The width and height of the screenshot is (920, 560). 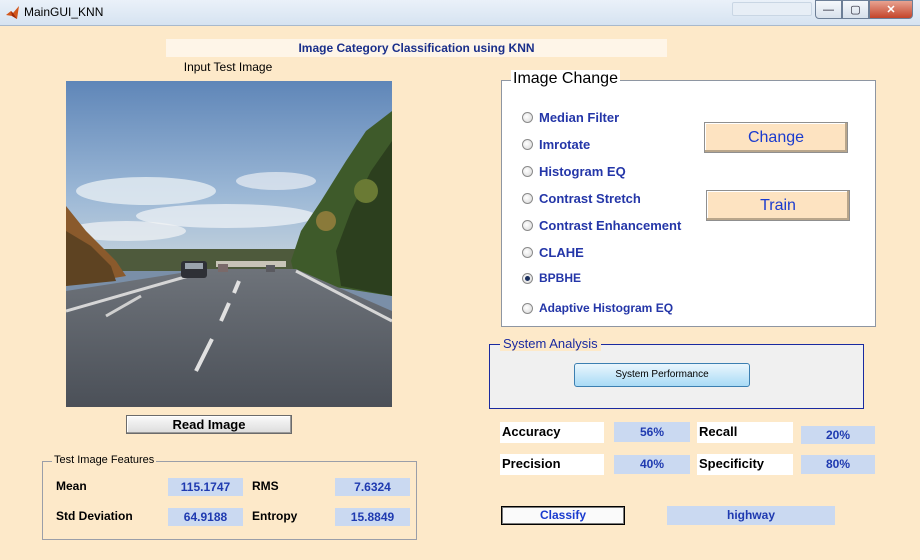 What do you see at coordinates (275, 516) in the screenshot?
I see `entropy-label: Entropy` at bounding box center [275, 516].